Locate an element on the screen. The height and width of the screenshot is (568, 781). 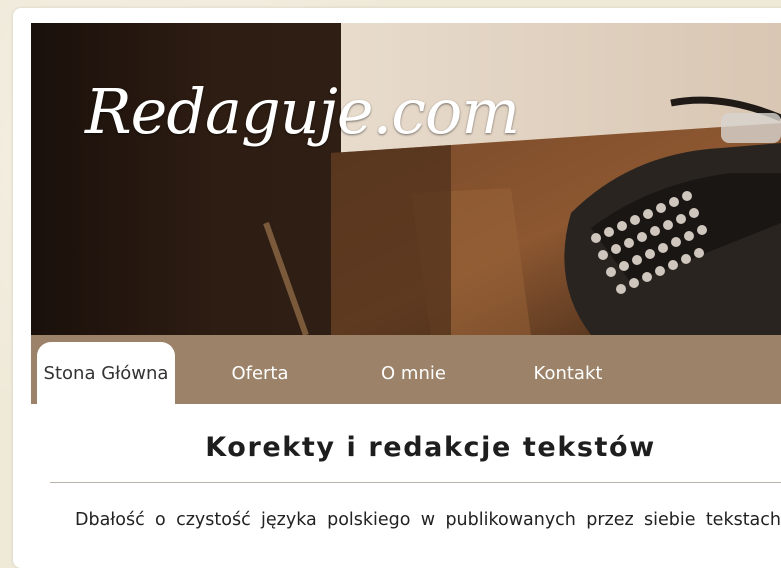
title-divider is located at coordinates (415, 482).